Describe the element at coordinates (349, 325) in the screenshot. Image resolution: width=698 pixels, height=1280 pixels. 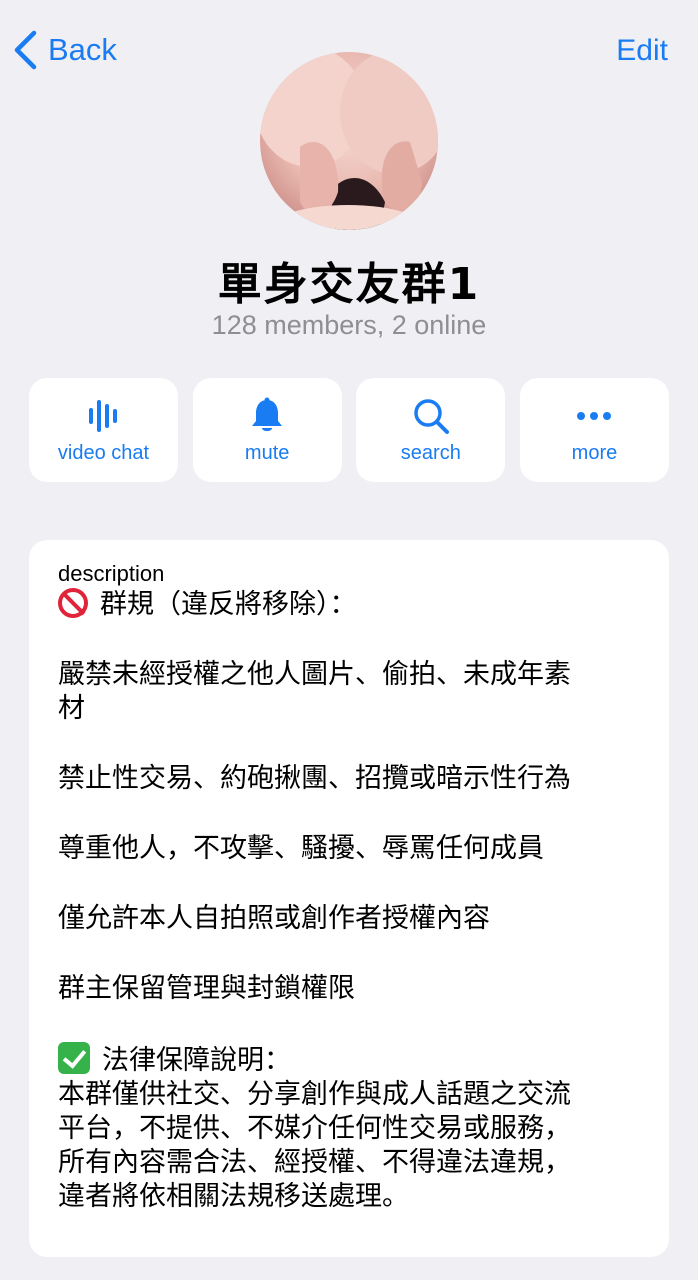
I see `member-count: 128 members, 2 online` at that location.